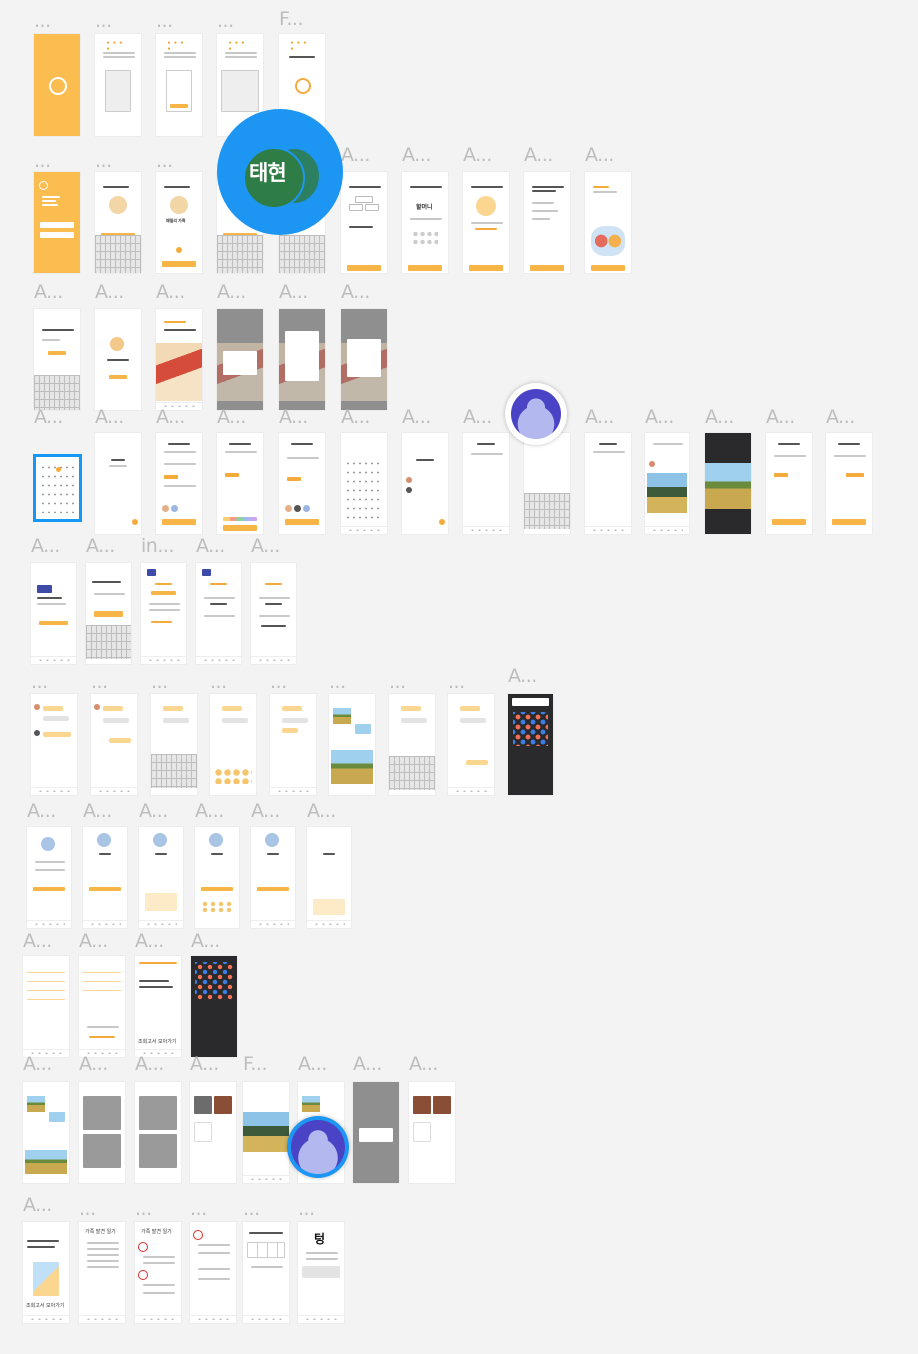  What do you see at coordinates (108, 613) in the screenshot?
I see `diary-write-frame` at bounding box center [108, 613].